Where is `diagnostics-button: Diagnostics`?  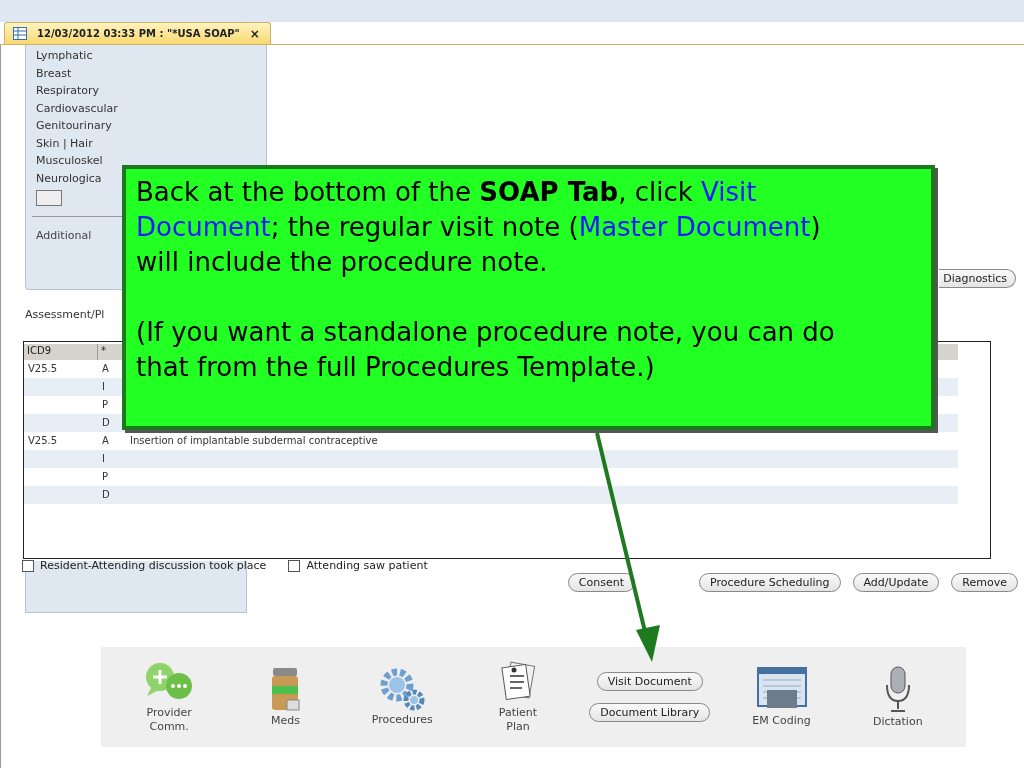
diagnostics-button: Diagnostics is located at coordinates (977, 278).